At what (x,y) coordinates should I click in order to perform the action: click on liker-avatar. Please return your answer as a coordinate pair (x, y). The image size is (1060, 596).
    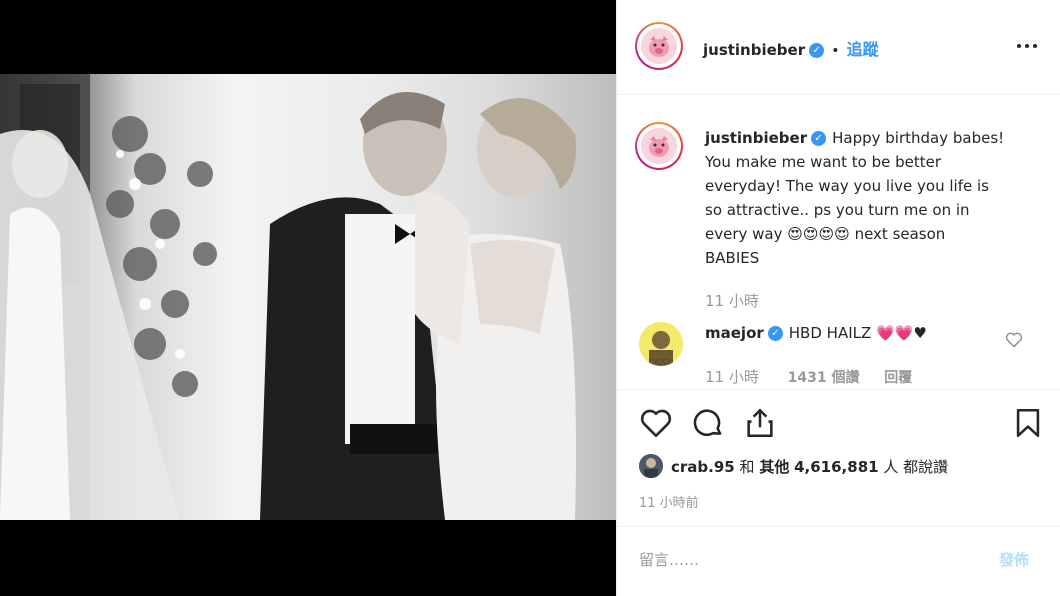
    Looking at the image, I should click on (651, 466).